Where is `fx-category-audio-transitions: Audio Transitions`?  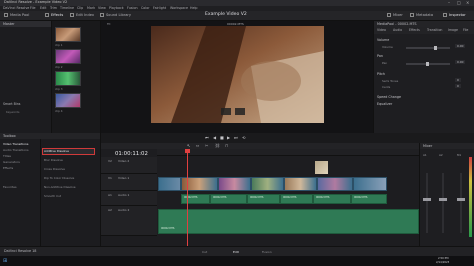
fx-category-audio-transitions: Audio Transitions is located at coordinates (16, 150).